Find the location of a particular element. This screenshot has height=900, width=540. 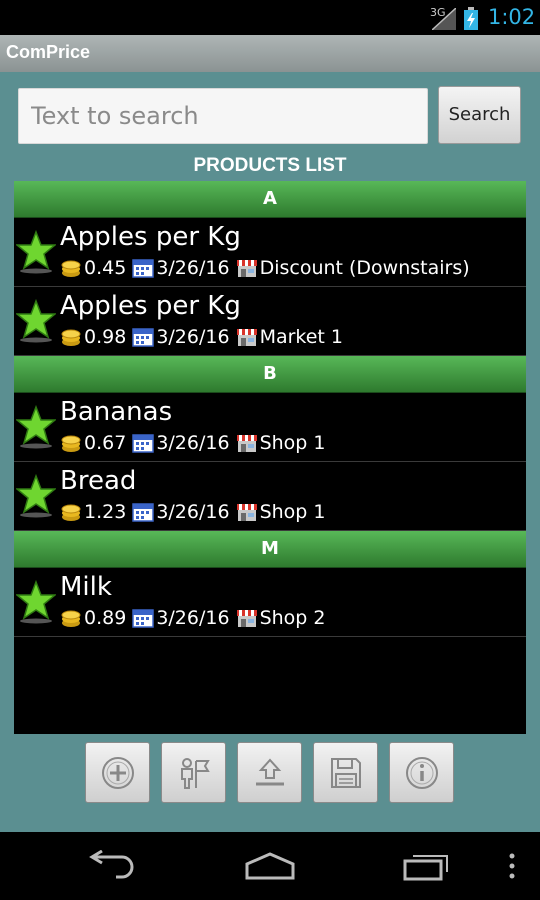

product-meta: 0.98 3/26/16 Market 1 is located at coordinates (204, 337).